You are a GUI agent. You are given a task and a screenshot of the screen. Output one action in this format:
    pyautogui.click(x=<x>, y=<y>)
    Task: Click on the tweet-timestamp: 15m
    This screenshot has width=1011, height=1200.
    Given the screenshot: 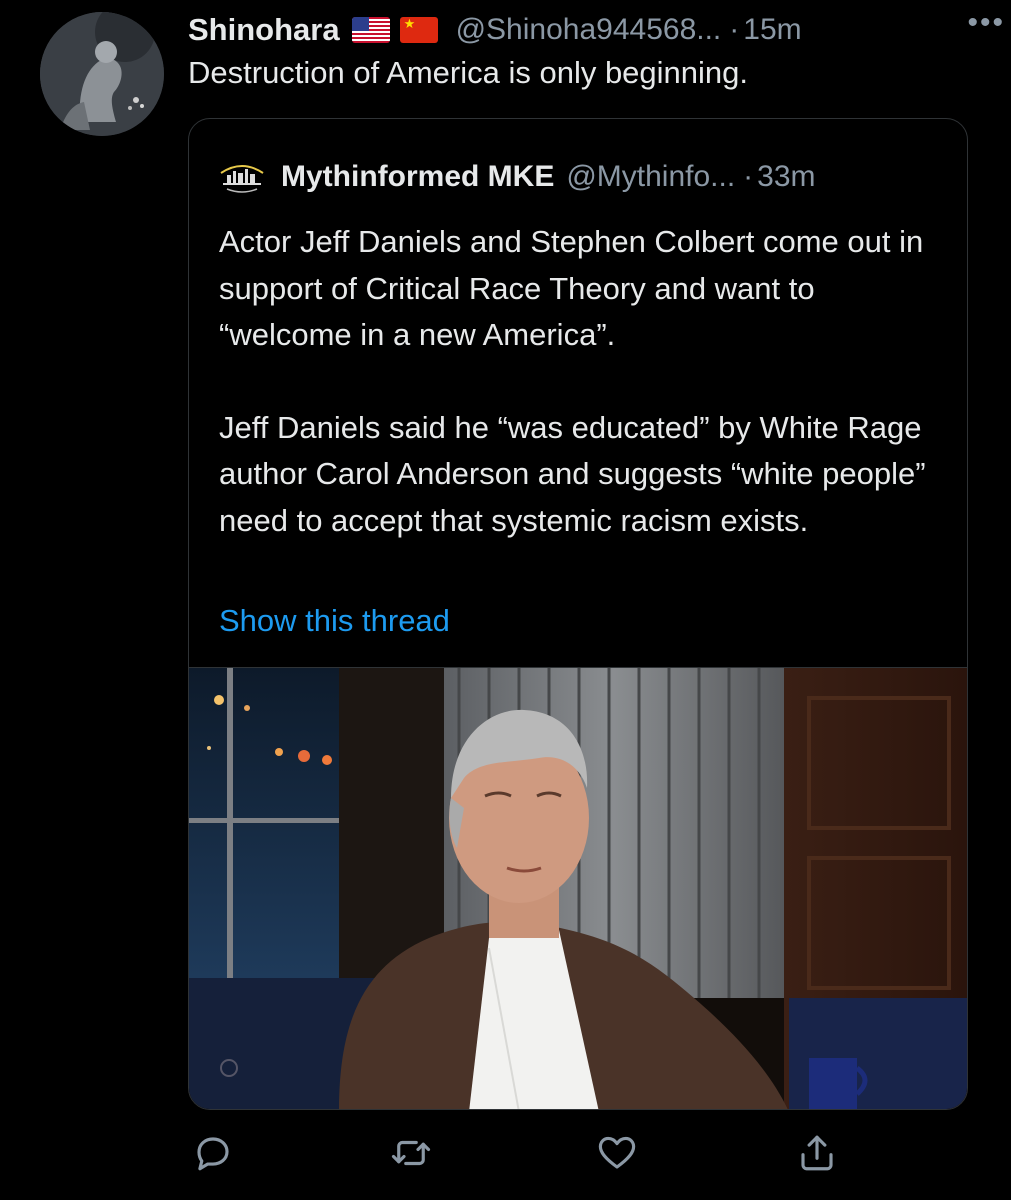 What is the action you would take?
    pyautogui.click(x=772, y=30)
    